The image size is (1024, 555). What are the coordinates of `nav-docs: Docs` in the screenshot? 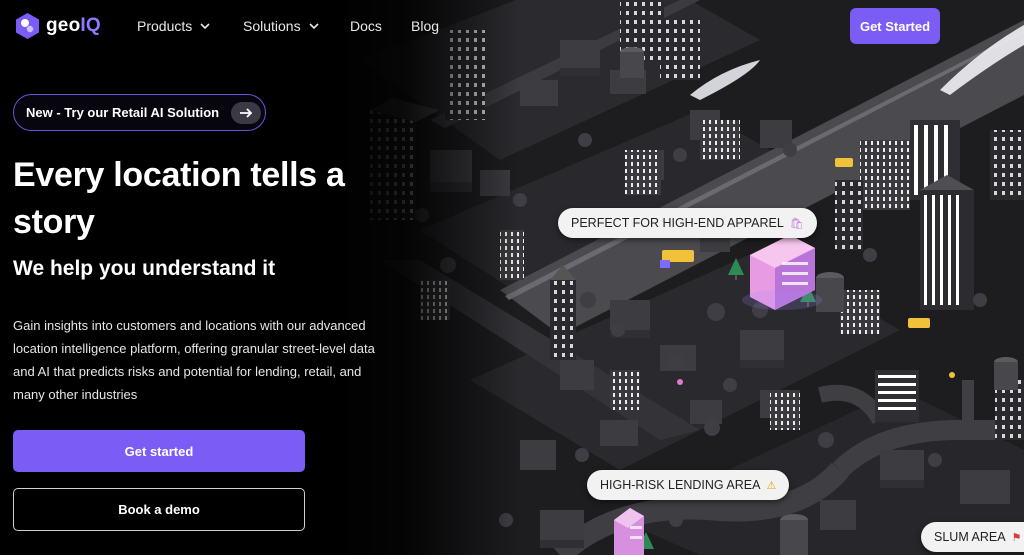 It's located at (366, 26).